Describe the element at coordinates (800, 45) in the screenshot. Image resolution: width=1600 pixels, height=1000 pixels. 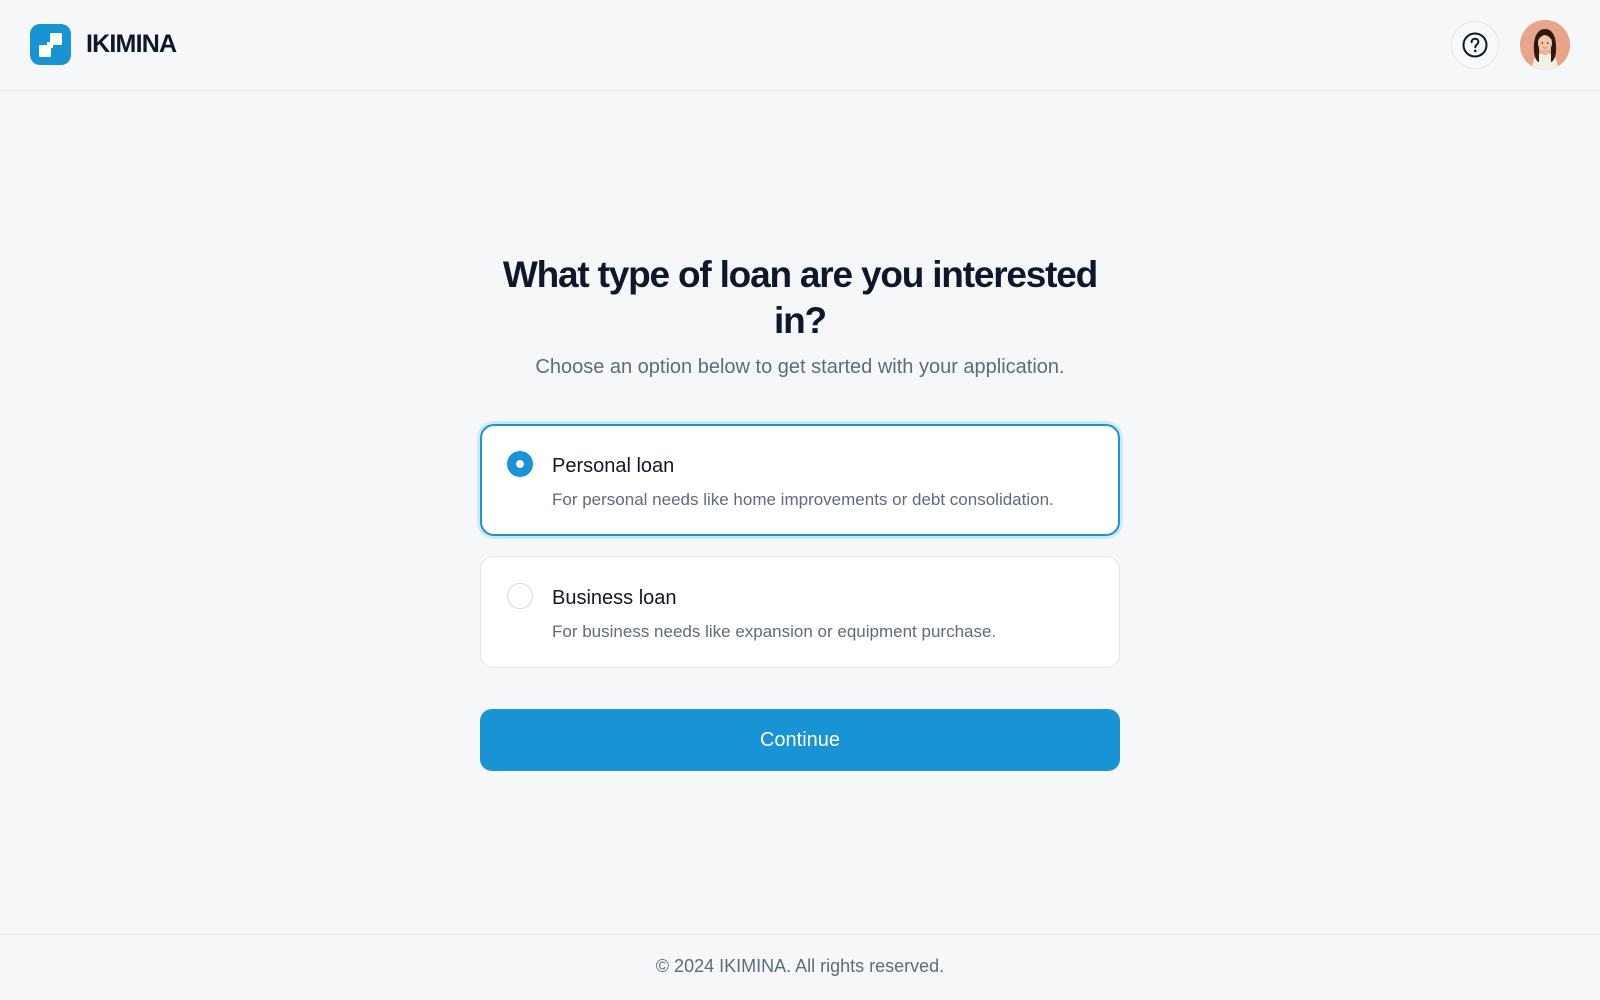
I see `top-bar: IKIMINA` at that location.